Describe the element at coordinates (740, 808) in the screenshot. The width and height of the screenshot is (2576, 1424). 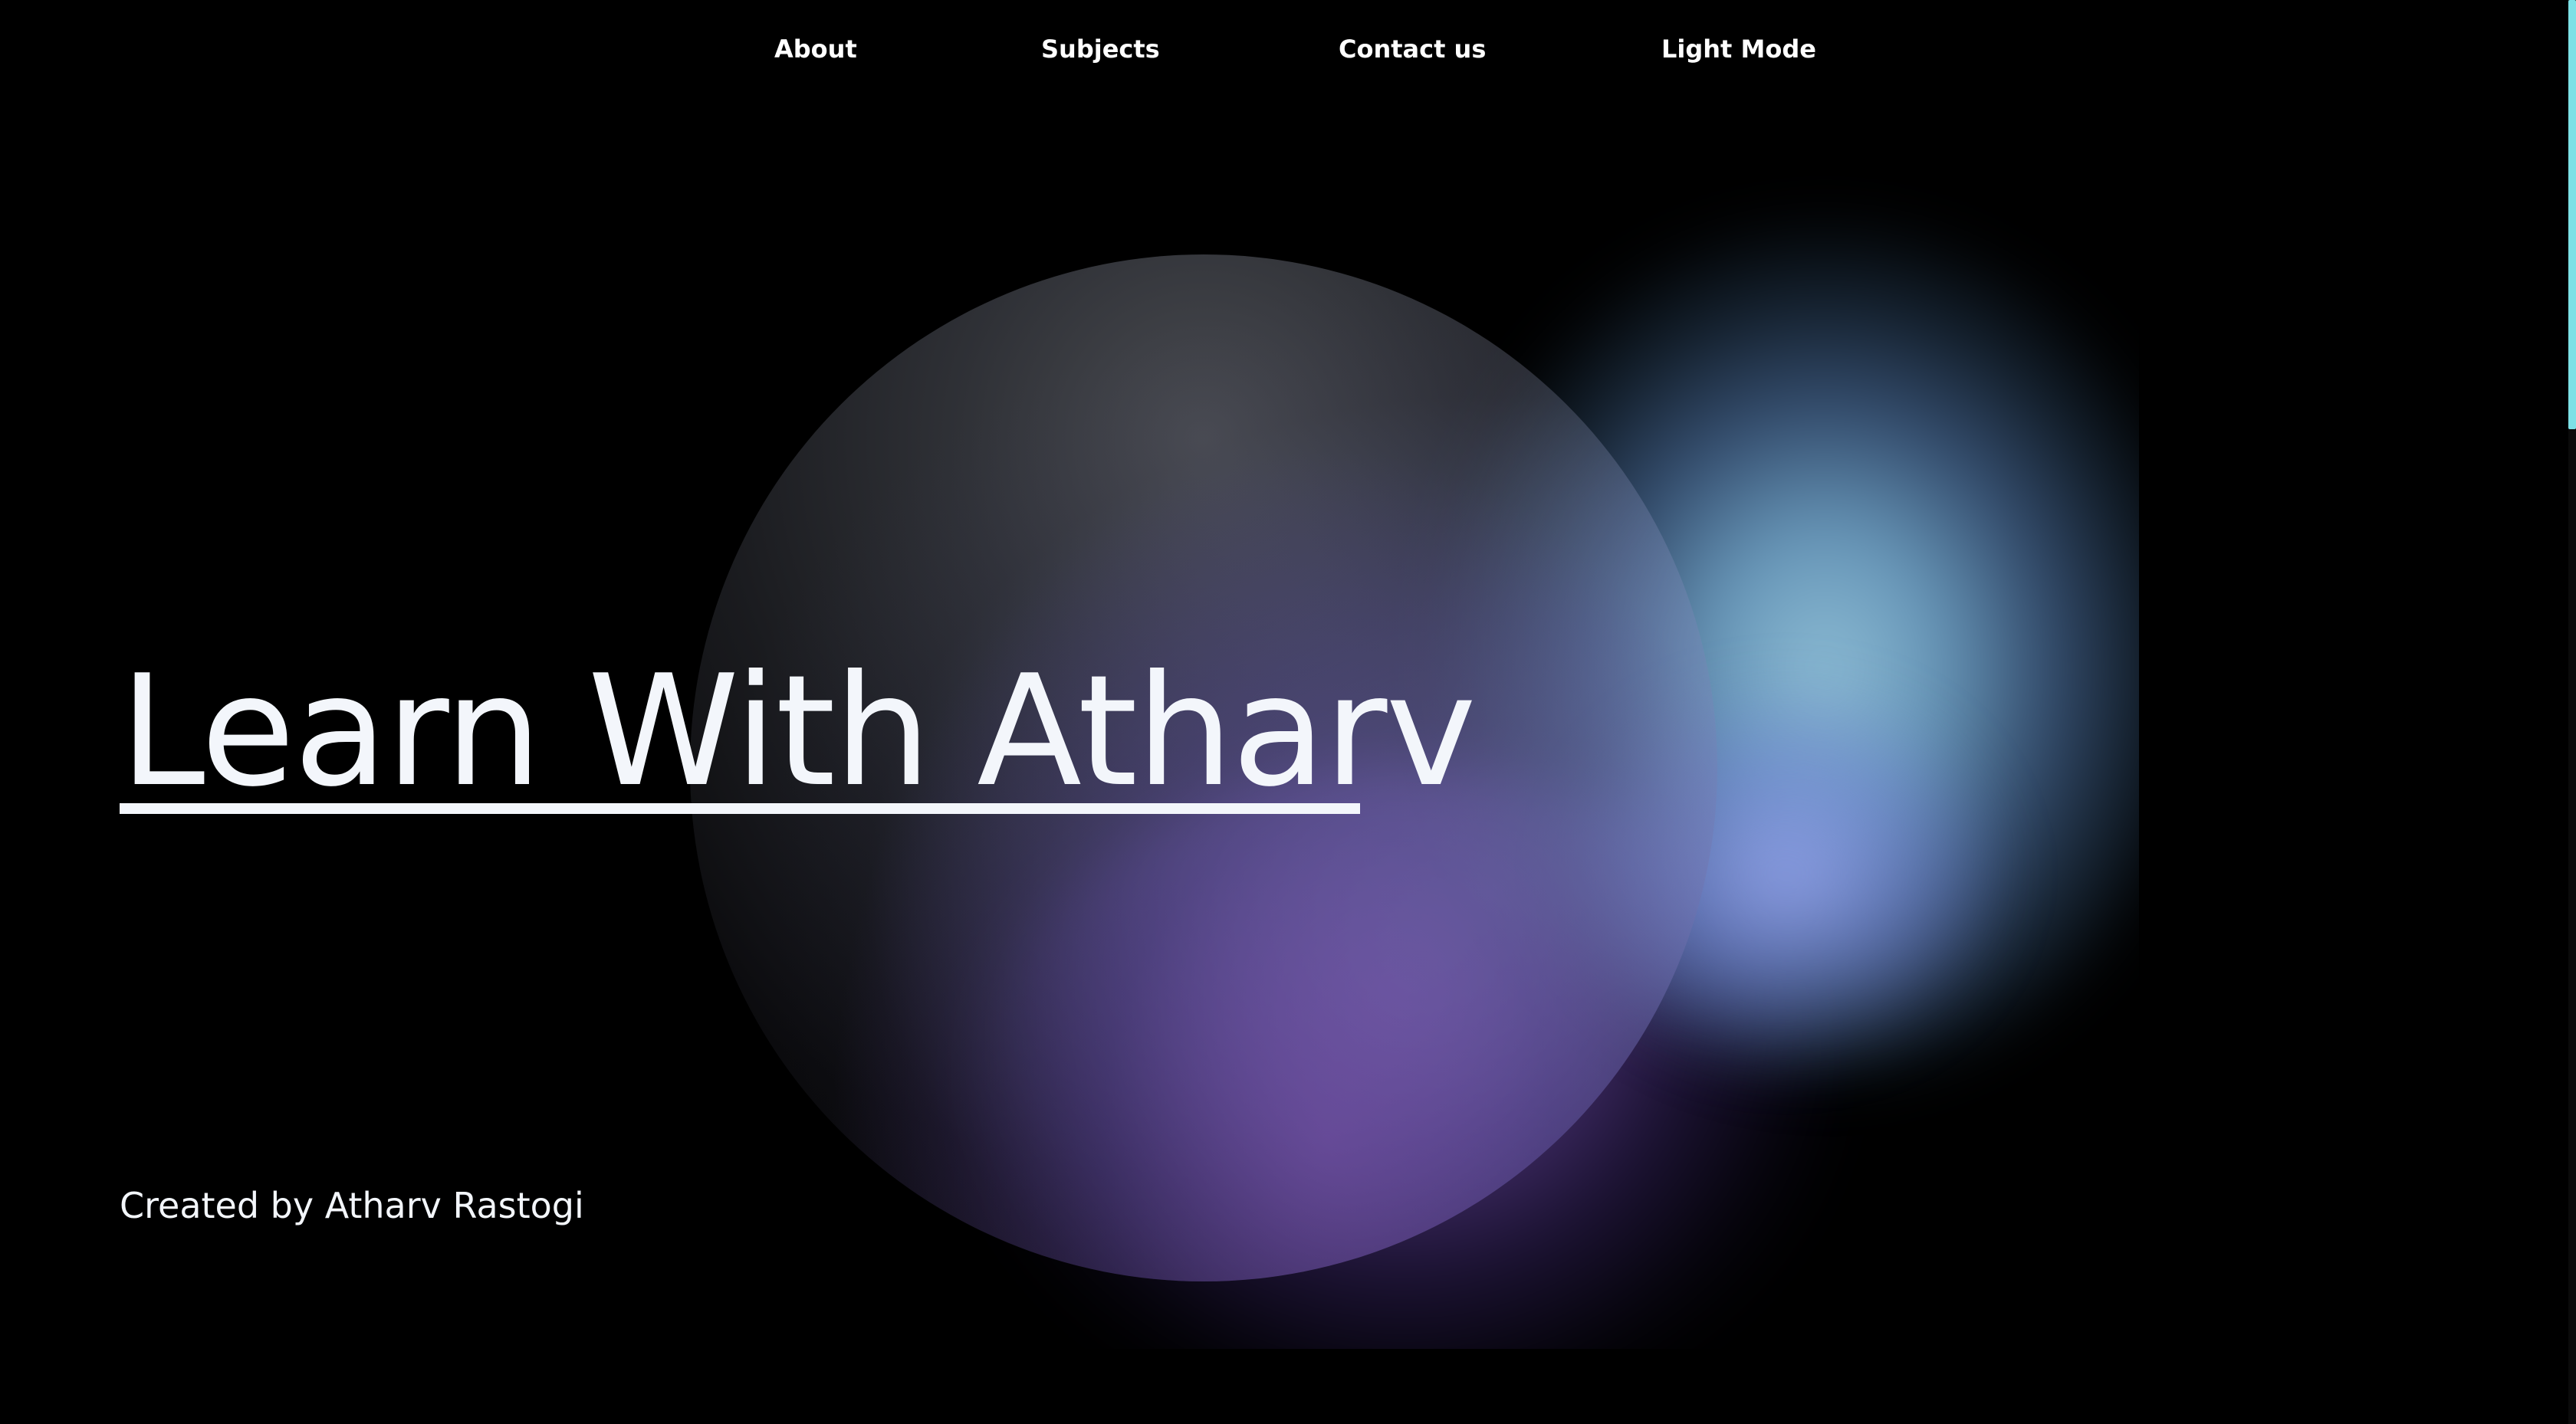
I see `hero-title-underline` at that location.